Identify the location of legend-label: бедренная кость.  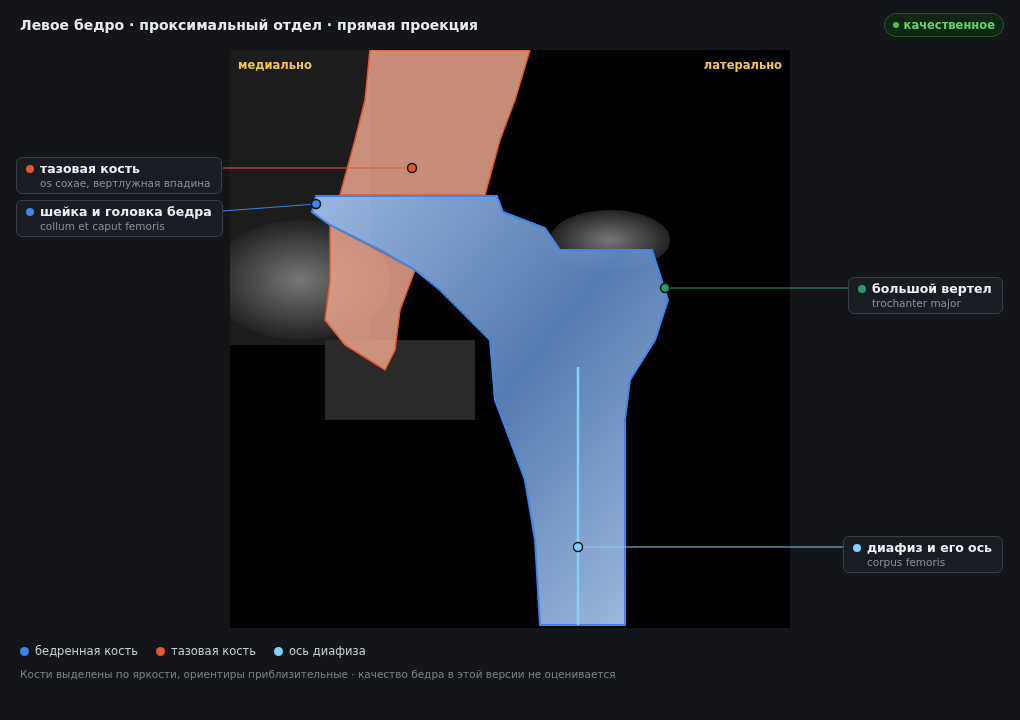
(86, 651).